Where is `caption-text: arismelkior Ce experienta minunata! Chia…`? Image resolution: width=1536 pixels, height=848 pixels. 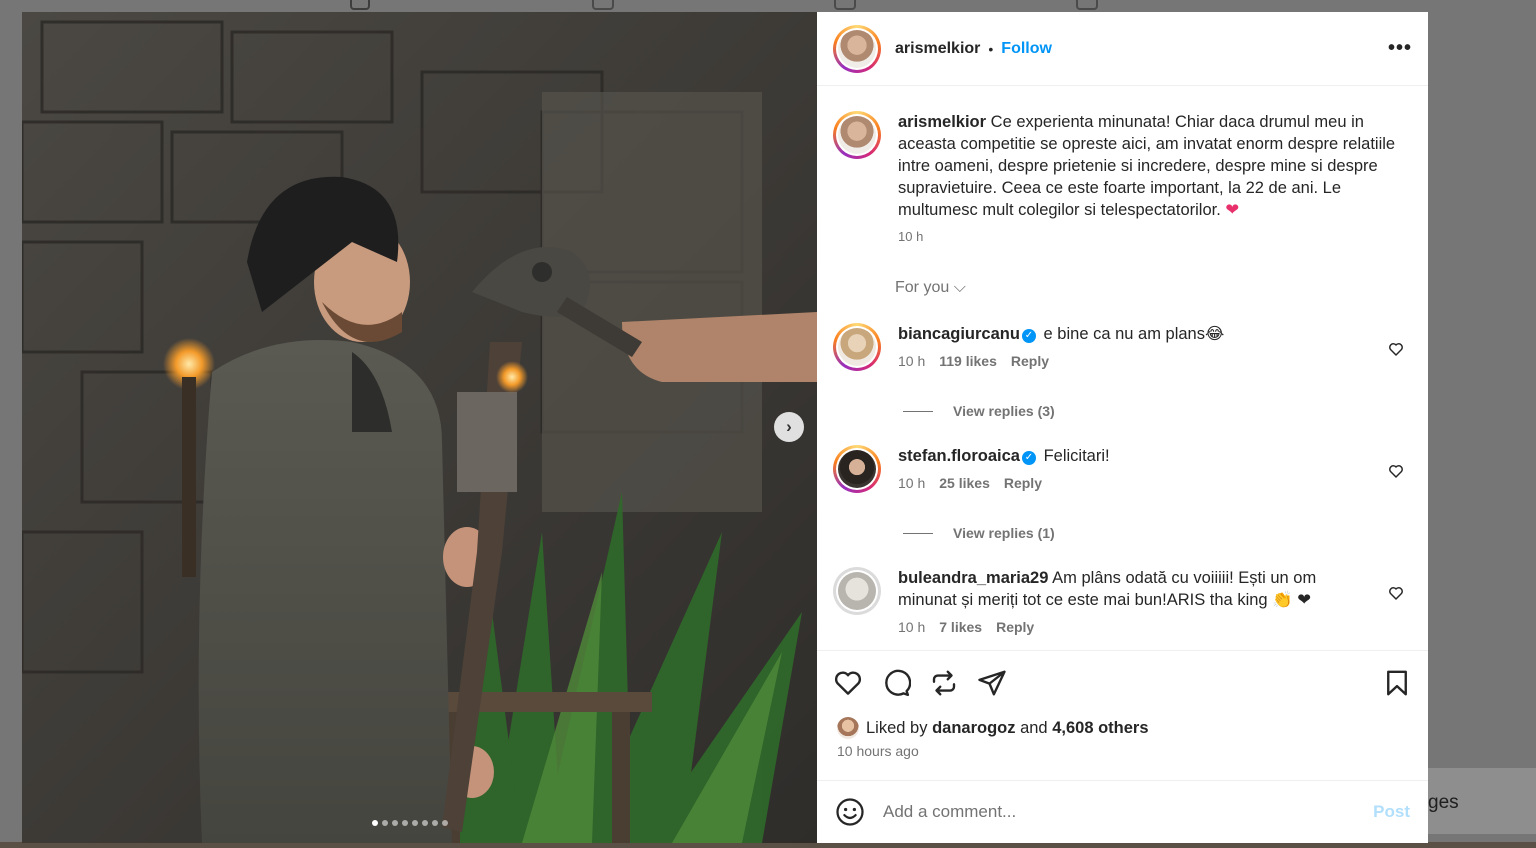
caption-text: arismelkior Ce experienta minunata! Chia… is located at coordinates (1154, 166).